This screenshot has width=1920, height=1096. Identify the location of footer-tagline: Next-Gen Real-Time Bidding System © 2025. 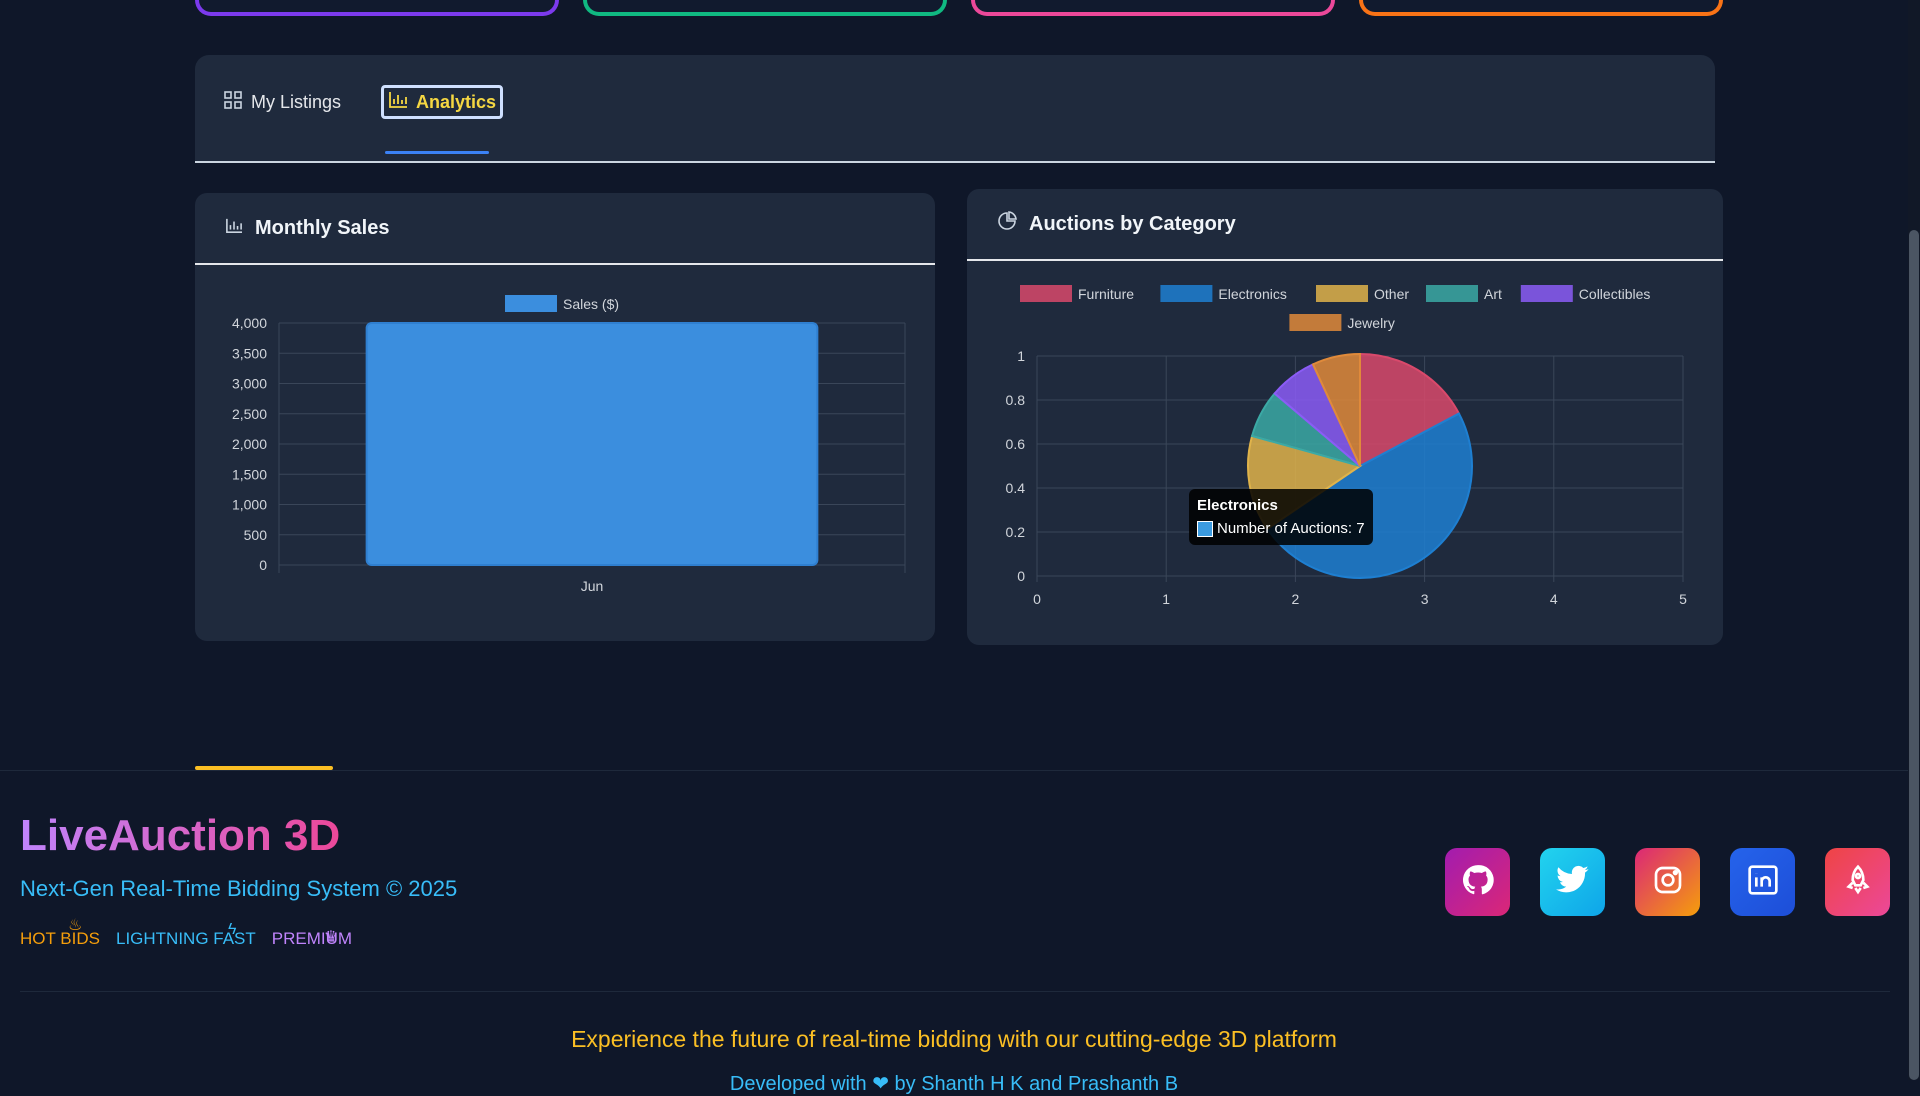
(239, 888).